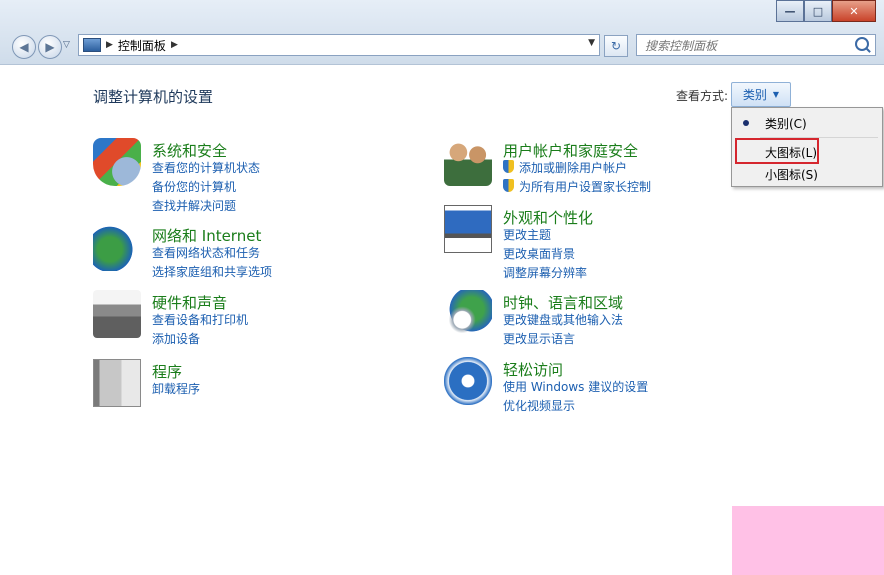 This screenshot has width=884, height=575. What do you see at coordinates (585, 187) in the screenshot?
I see `category-link-label: 为所有用户设置家长控制` at bounding box center [585, 187].